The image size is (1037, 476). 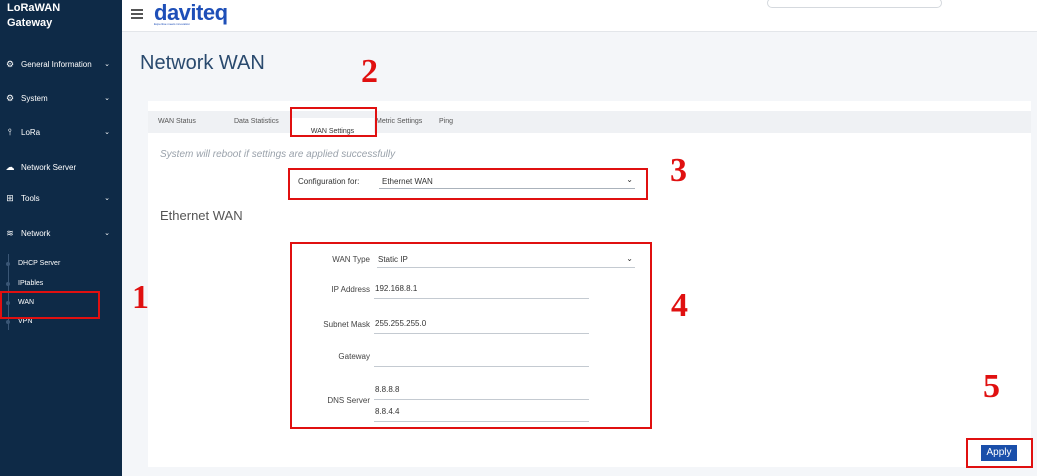 What do you see at coordinates (36, 233) in the screenshot?
I see `sidebar-item-label: Network` at bounding box center [36, 233].